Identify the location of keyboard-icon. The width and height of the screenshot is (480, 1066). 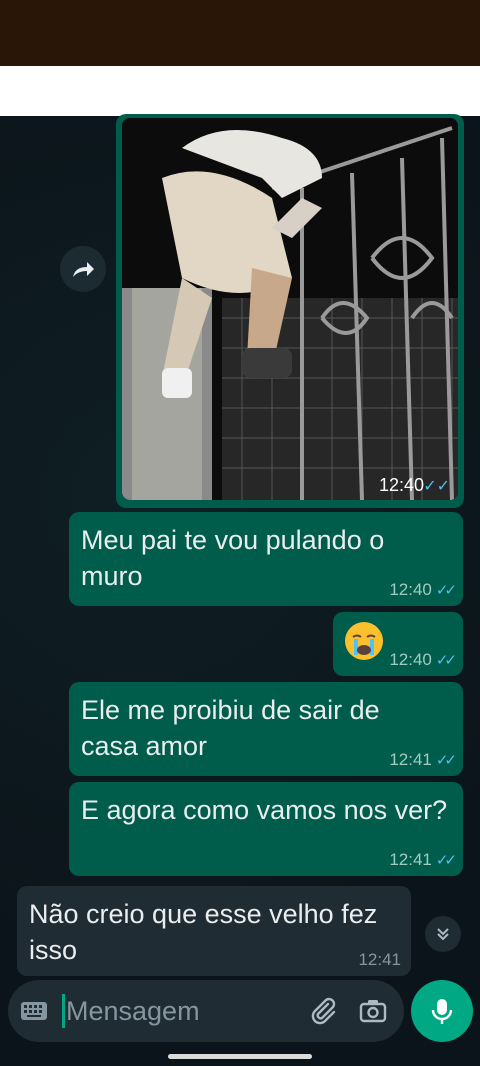
(34, 1011).